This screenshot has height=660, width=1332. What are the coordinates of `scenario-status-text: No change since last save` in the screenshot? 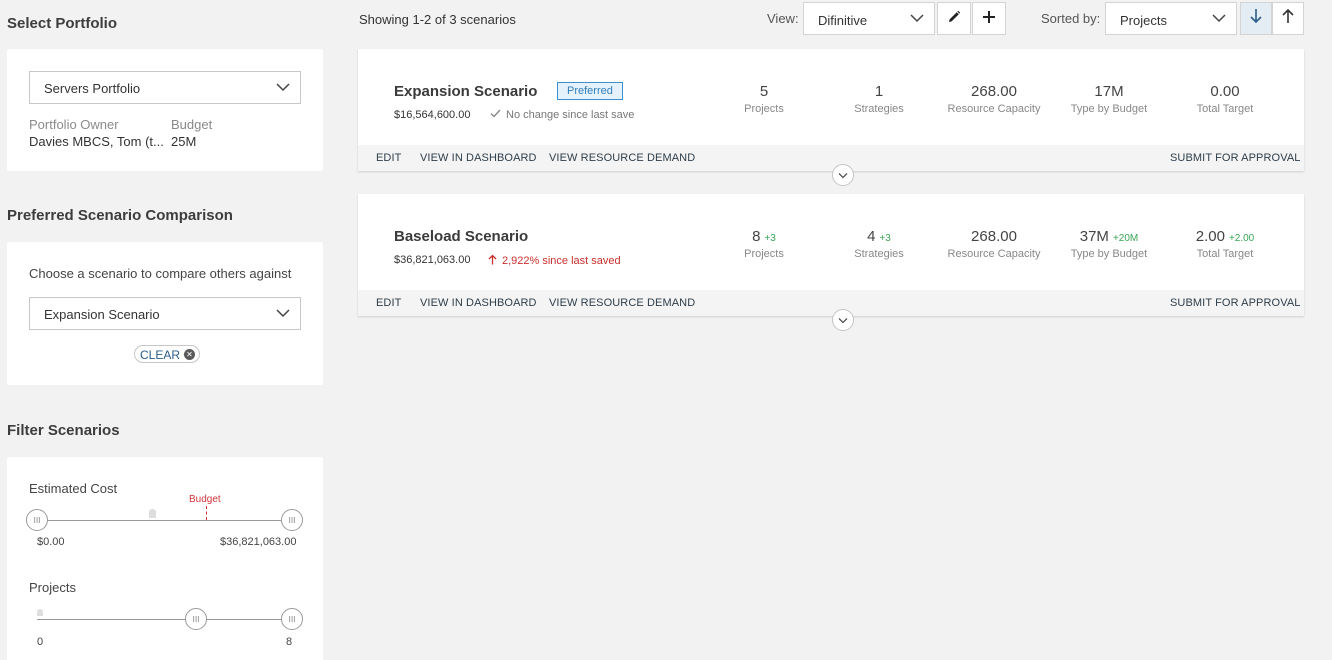 It's located at (570, 115).